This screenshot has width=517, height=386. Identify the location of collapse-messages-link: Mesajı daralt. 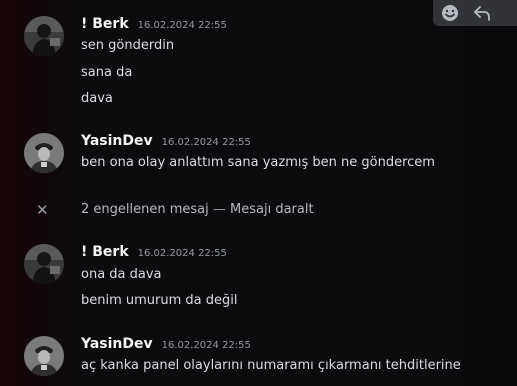
(272, 209).